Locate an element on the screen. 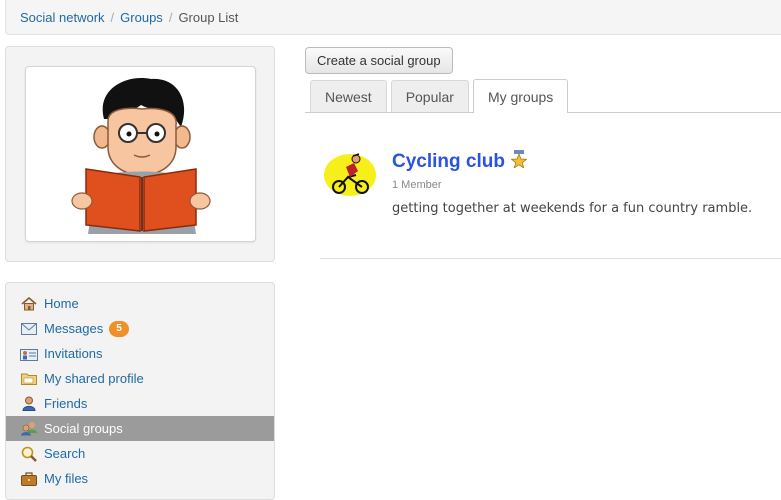 The width and height of the screenshot is (781, 500). menu-item-label: My shared profile is located at coordinates (94, 378).